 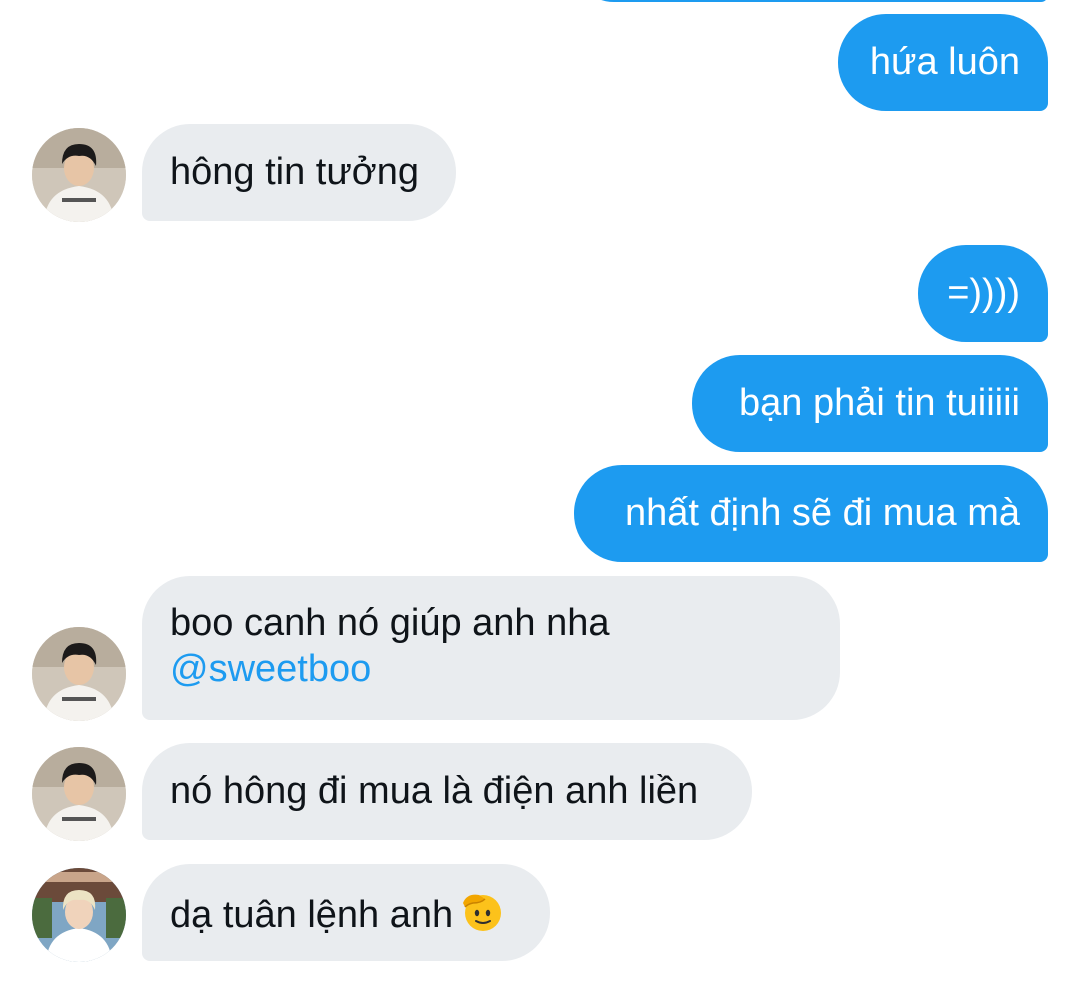 What do you see at coordinates (312, 915) in the screenshot?
I see `message-text: dạ tuân lệnh anh` at bounding box center [312, 915].